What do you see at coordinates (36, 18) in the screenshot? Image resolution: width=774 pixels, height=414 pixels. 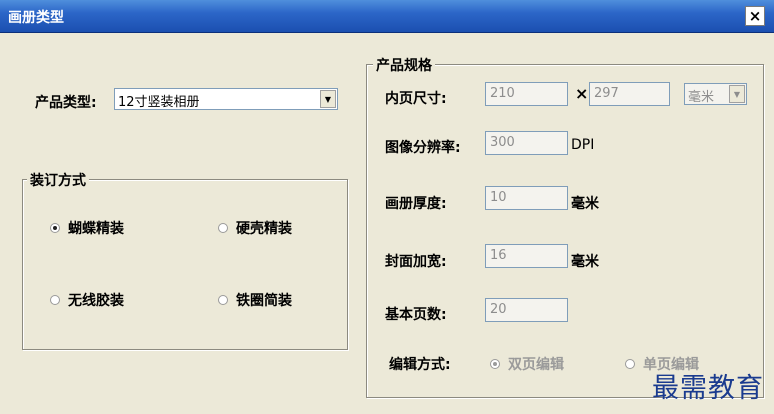 I see `window-title: 画册类型` at bounding box center [36, 18].